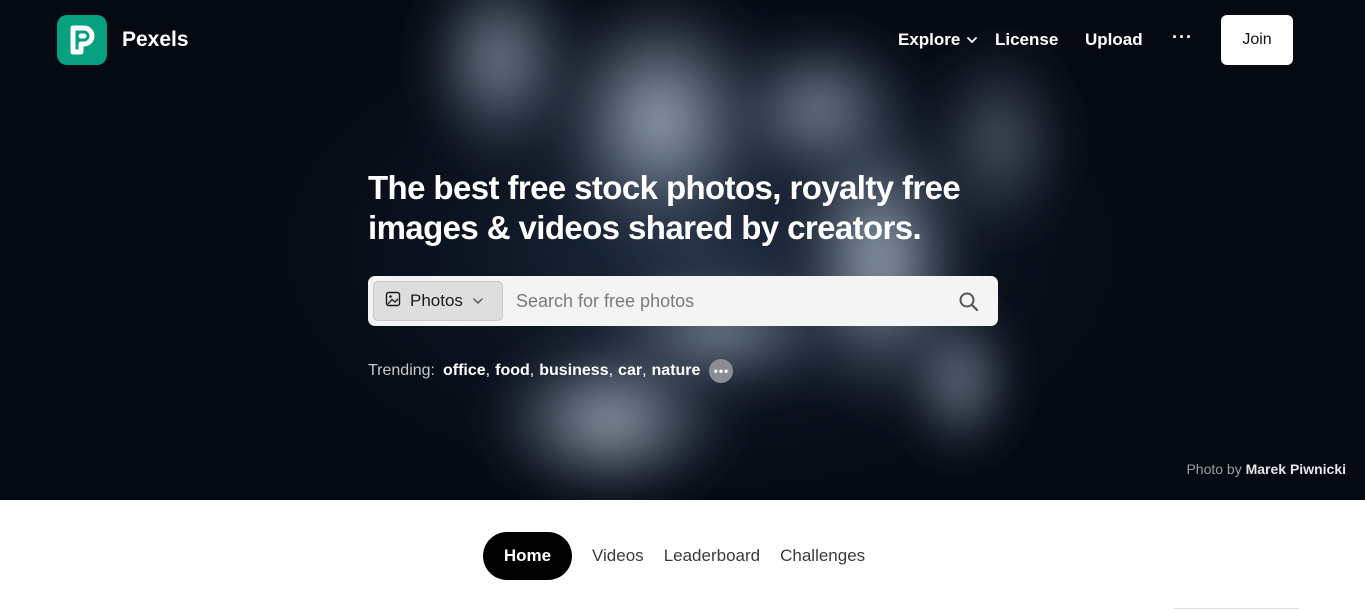 The image size is (1365, 611). Describe the element at coordinates (682, 40) in the screenshot. I see `top-navigation: Pexels Explore License Upload ··· Join` at that location.